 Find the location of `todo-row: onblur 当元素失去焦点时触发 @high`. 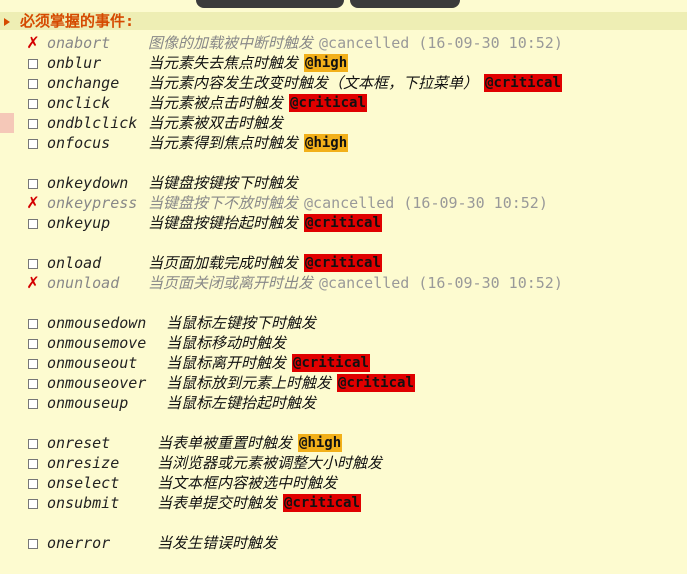

todo-row: onblur 当元素失去焦点时触发 @high is located at coordinates (343, 63).